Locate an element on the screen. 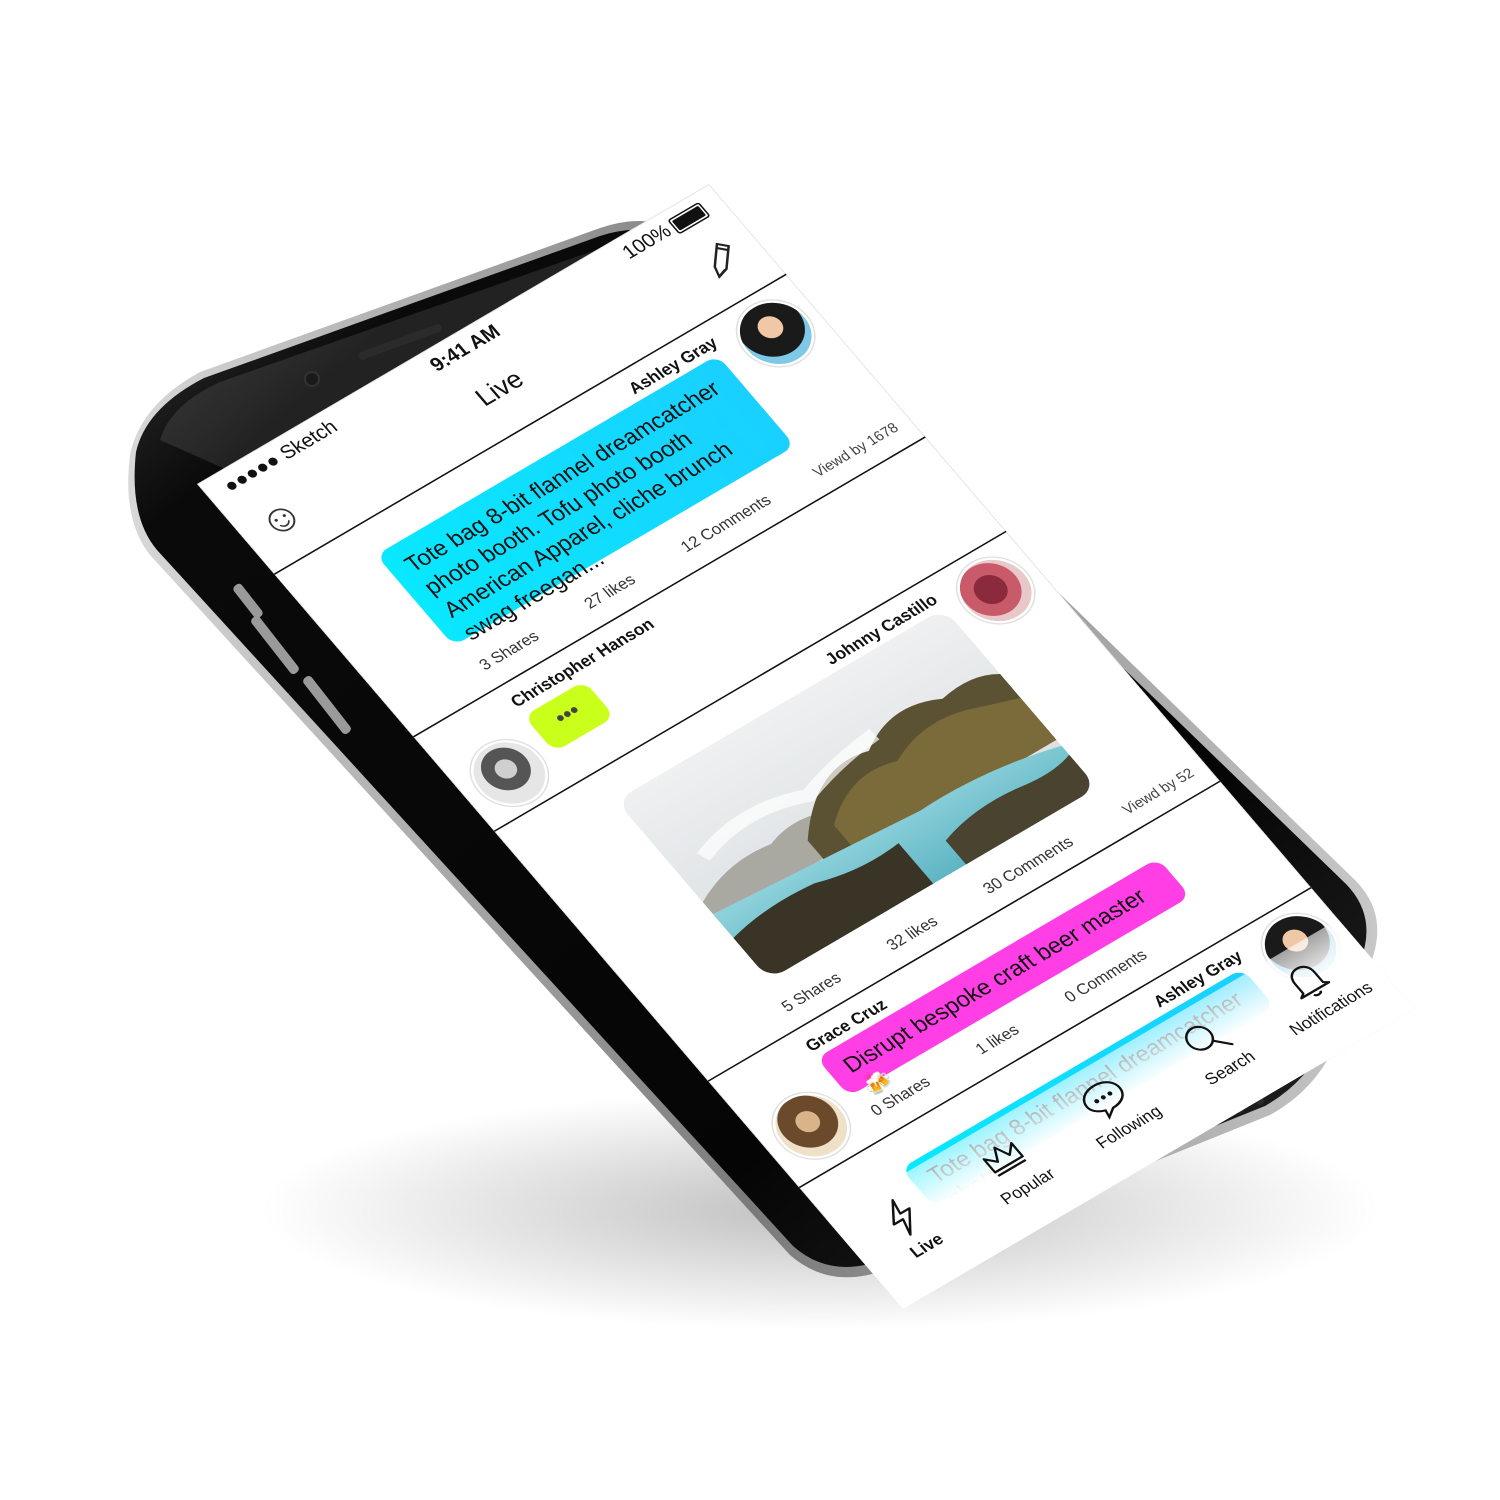 This screenshot has height=1500, width=1500. likes-count: 1 likes is located at coordinates (997, 1039).